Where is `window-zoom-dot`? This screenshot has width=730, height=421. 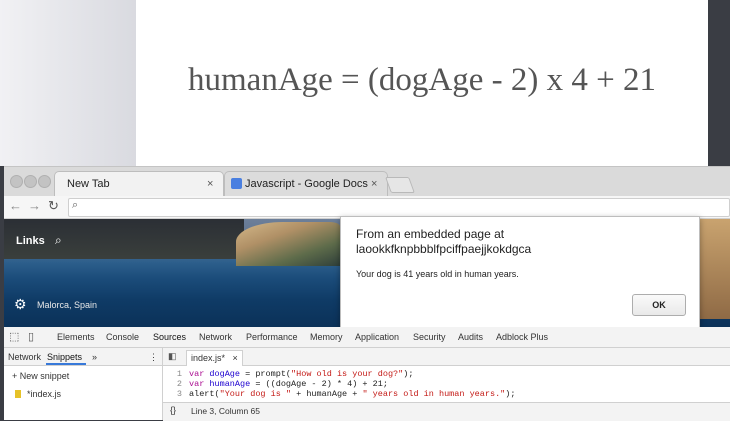 window-zoom-dot is located at coordinates (44, 181).